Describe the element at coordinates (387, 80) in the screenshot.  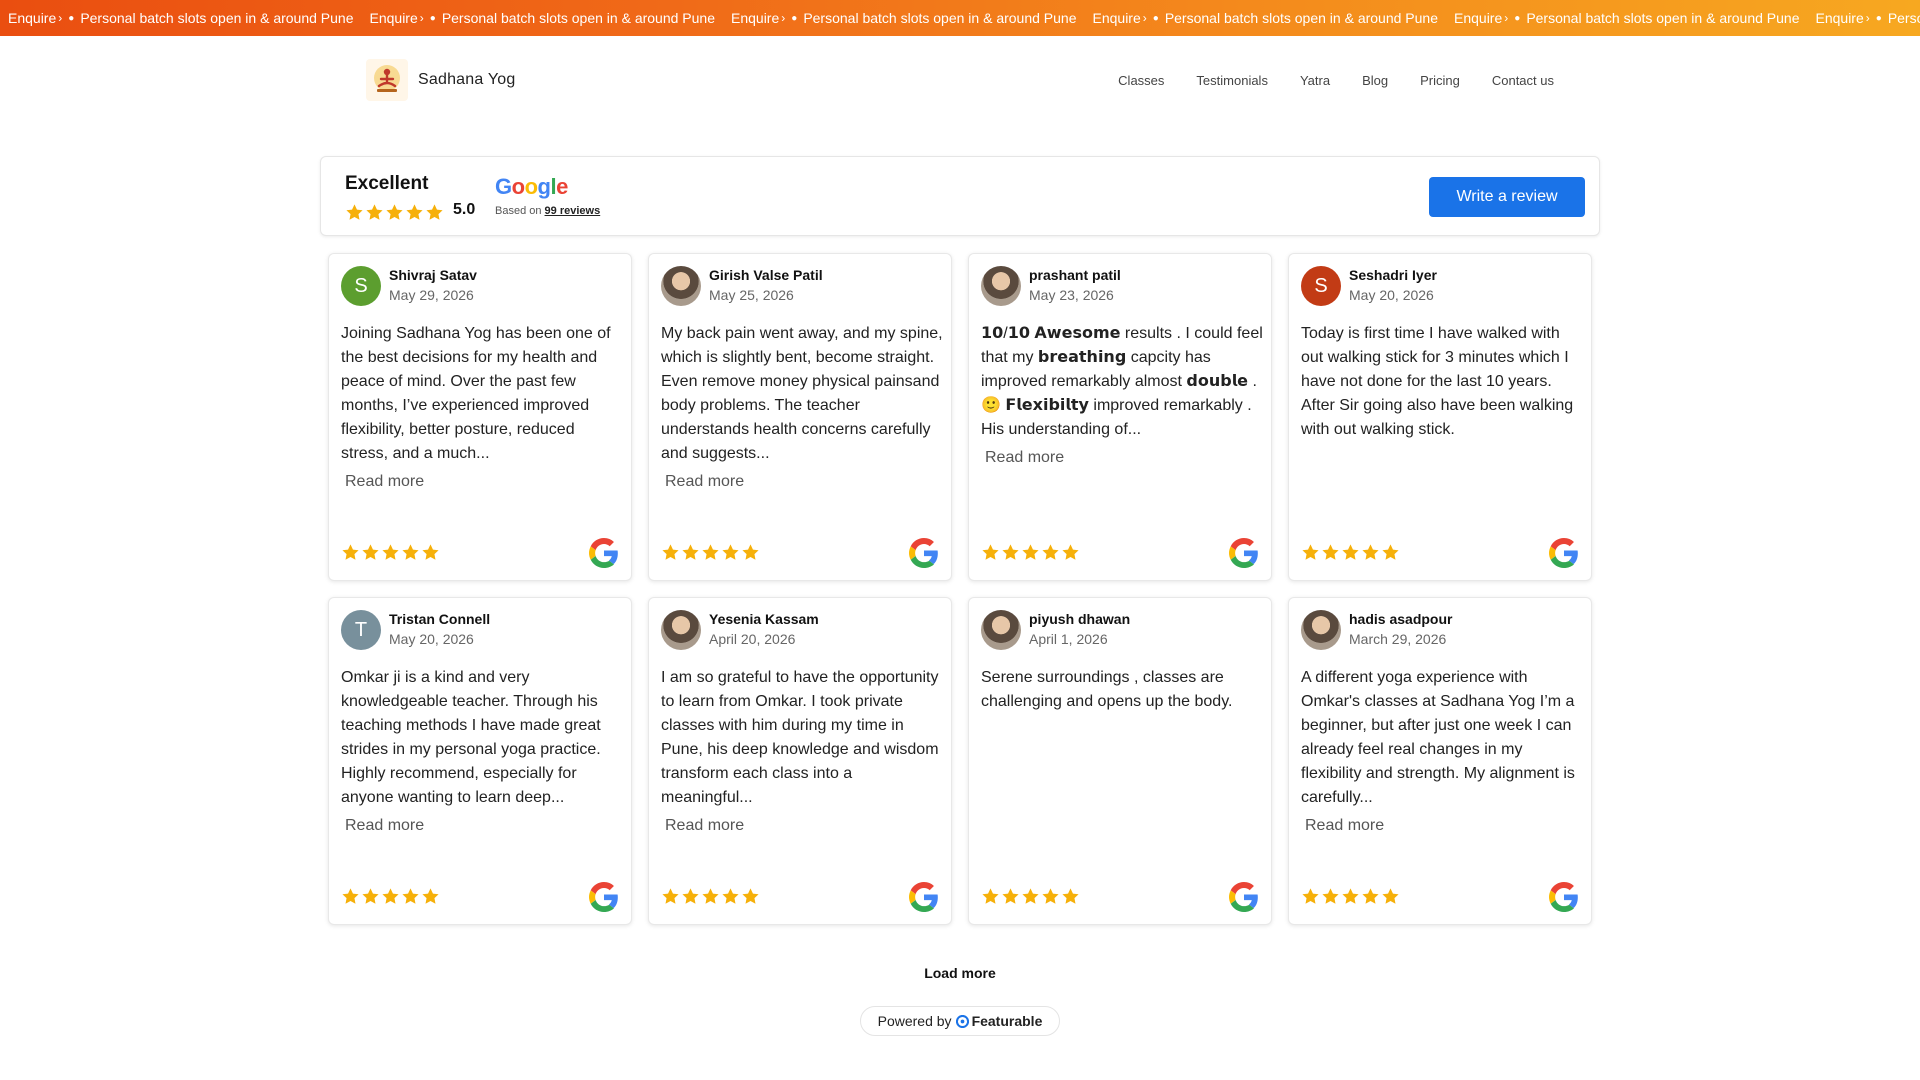
I see `site-logo` at that location.